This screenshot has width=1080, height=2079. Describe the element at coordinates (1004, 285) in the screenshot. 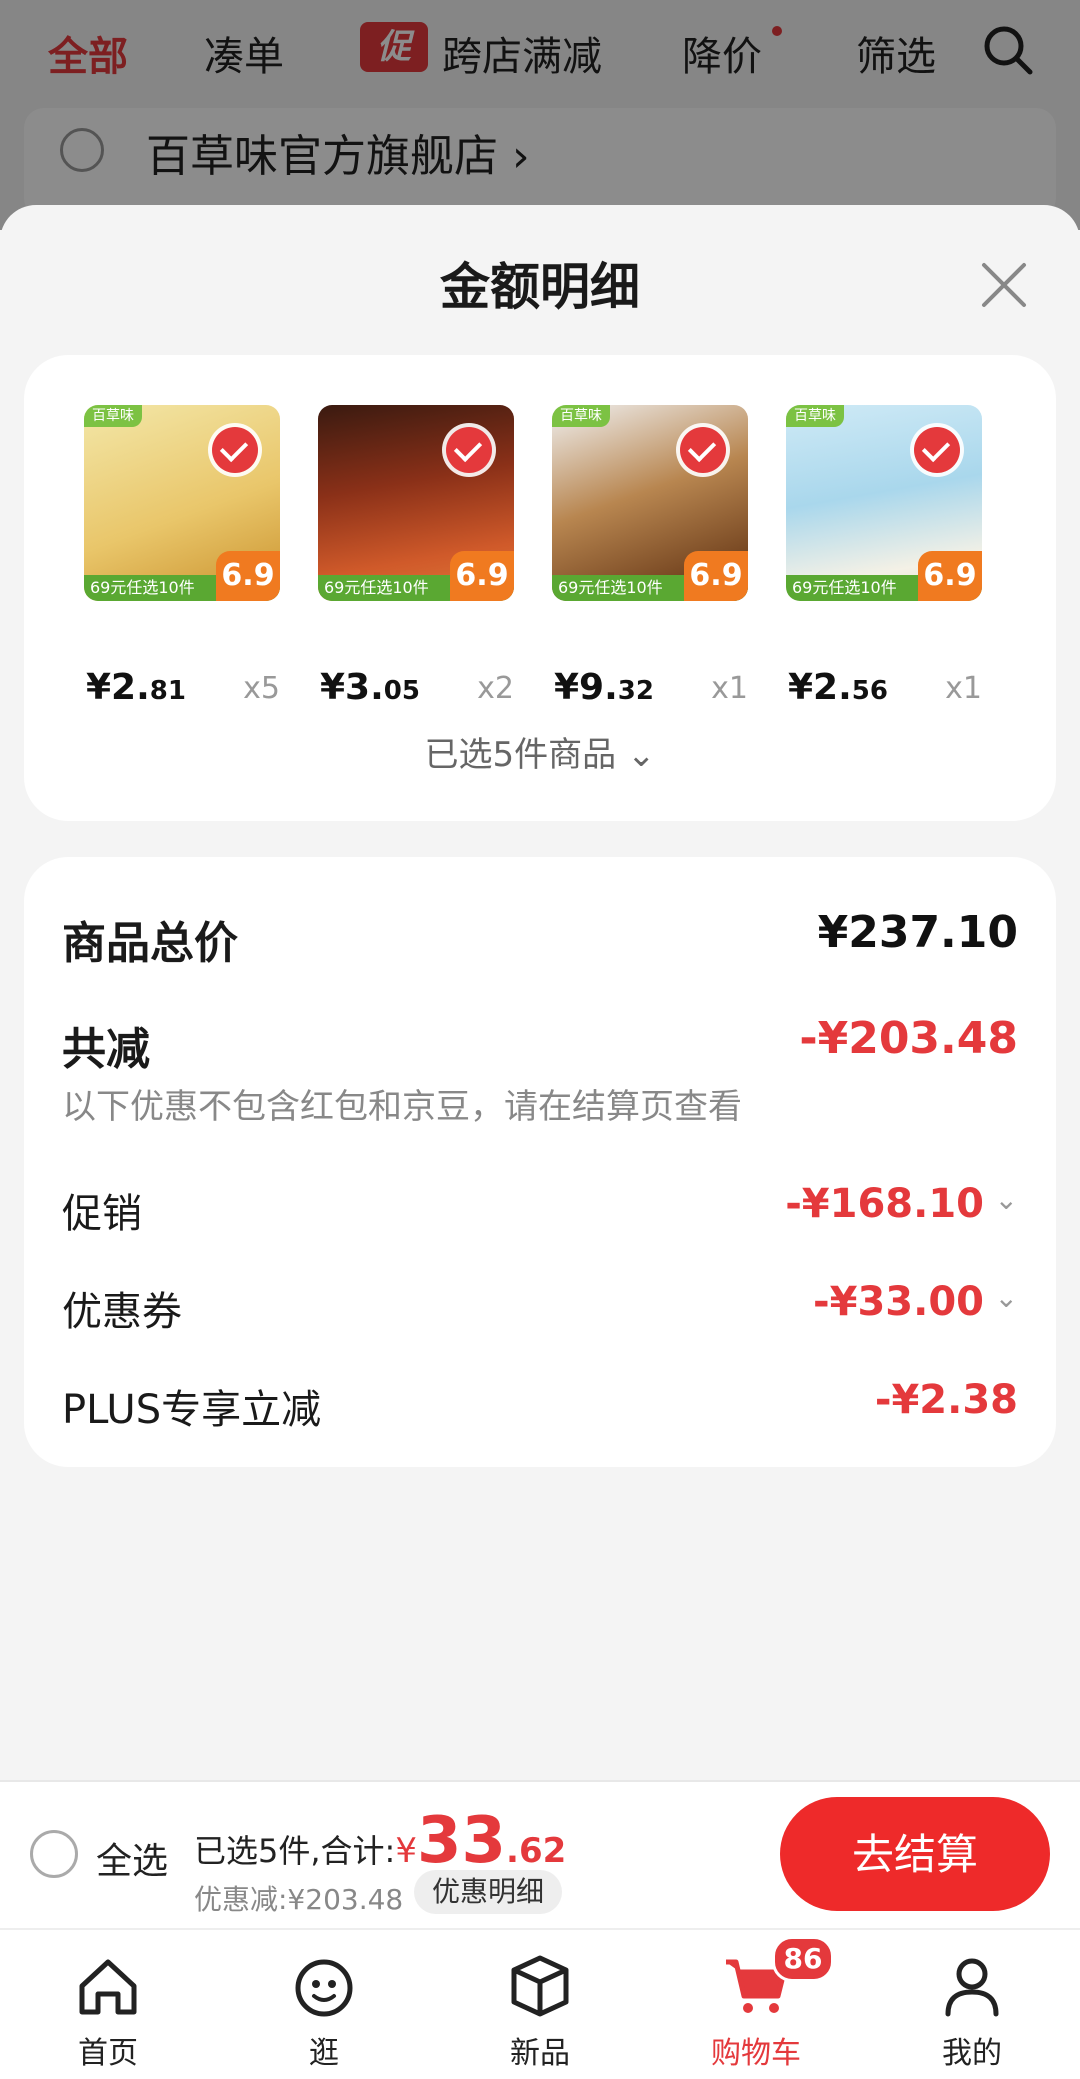

I see `close-icon` at that location.